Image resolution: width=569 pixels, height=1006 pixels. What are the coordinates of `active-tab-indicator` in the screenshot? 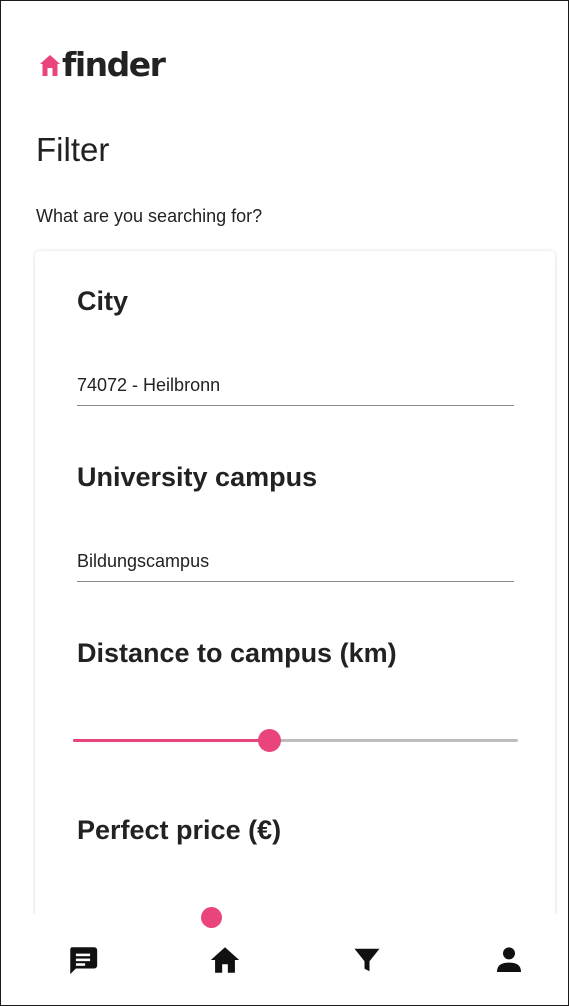 It's located at (211, 917).